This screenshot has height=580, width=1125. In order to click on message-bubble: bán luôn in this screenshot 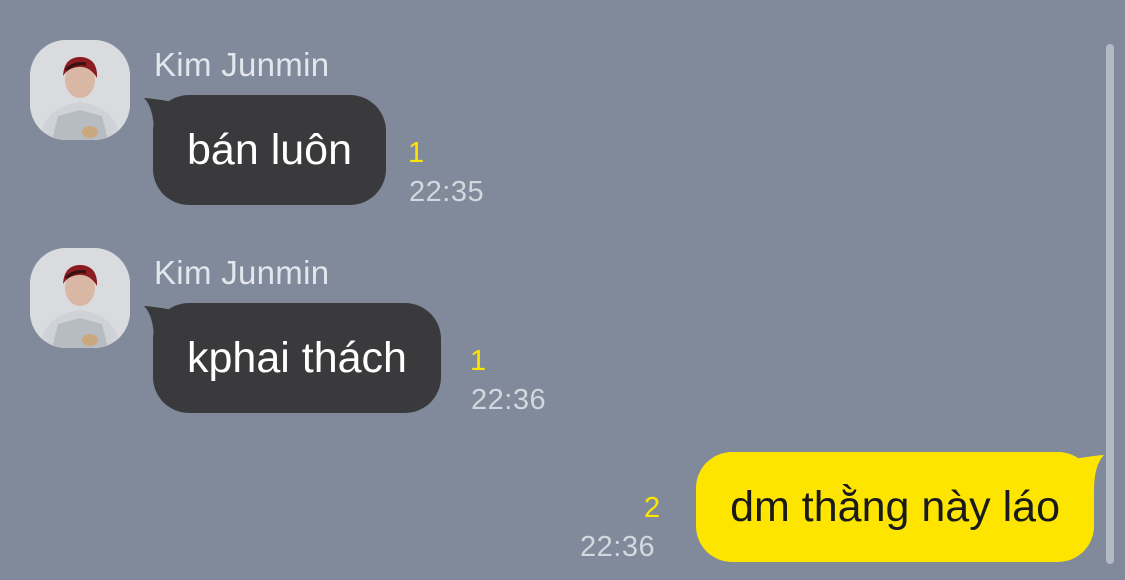, I will do `click(269, 150)`.